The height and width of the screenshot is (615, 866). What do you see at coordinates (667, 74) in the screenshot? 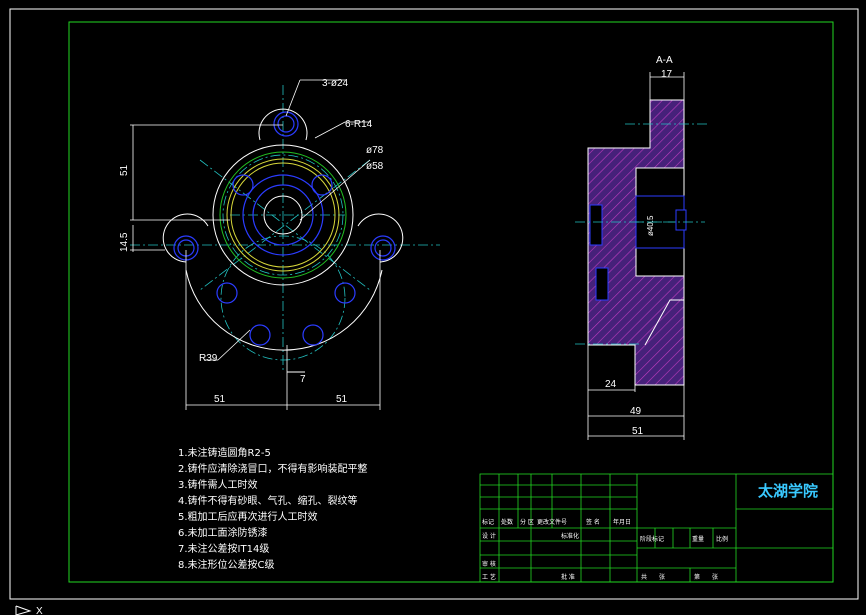
I see `sect-dim-17: 17` at bounding box center [667, 74].